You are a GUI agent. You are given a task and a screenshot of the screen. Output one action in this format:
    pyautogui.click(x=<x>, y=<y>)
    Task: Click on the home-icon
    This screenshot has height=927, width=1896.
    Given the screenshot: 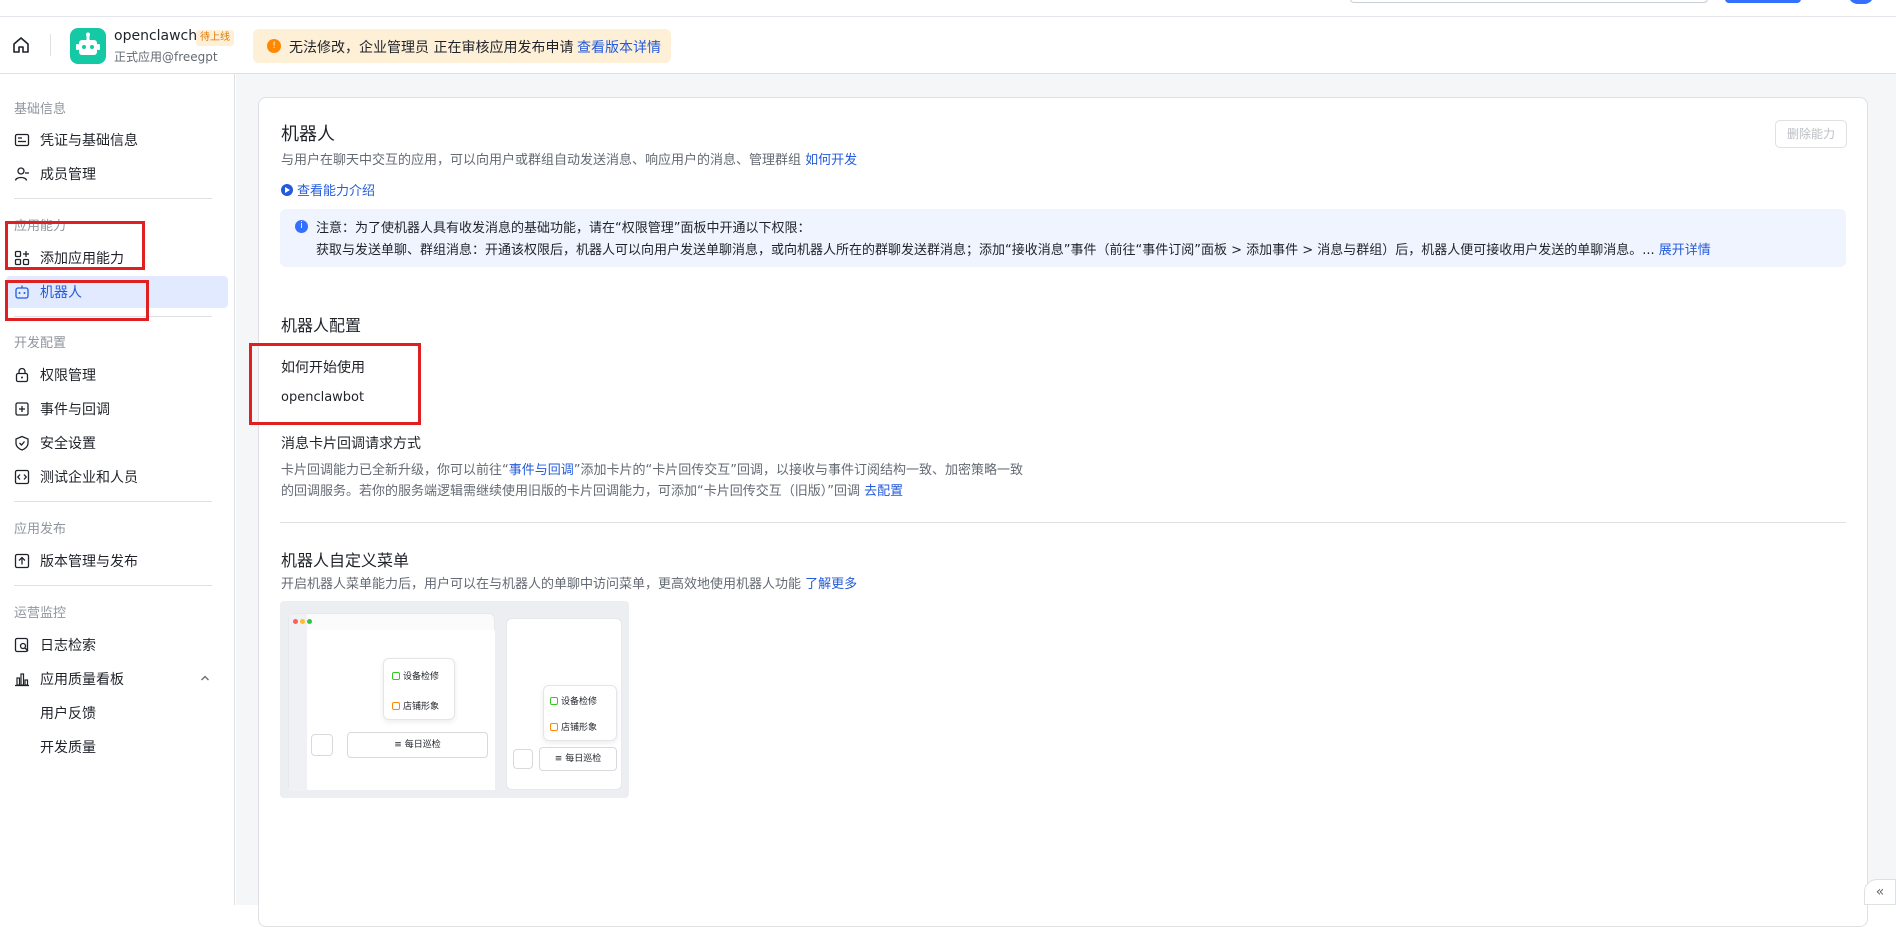 What is the action you would take?
    pyautogui.click(x=21, y=45)
    